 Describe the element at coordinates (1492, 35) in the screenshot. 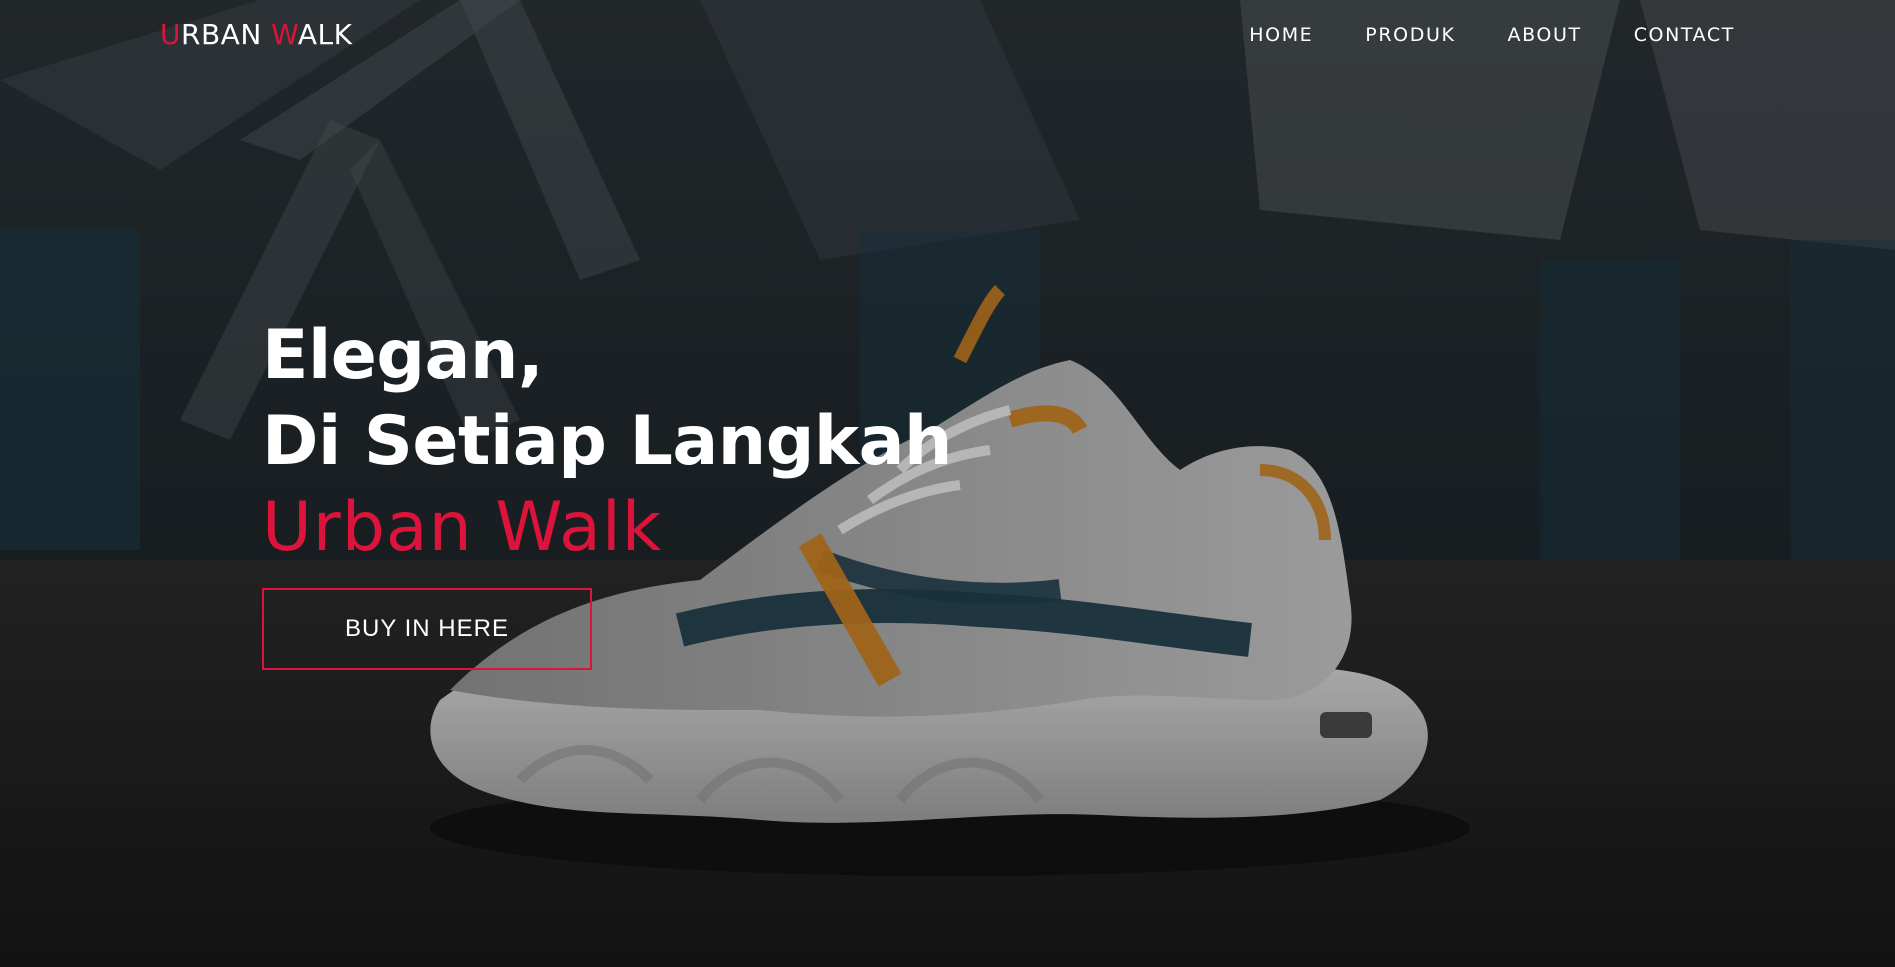

I see `main-nav: HOME PRODUK ABOUT CONTACT` at that location.